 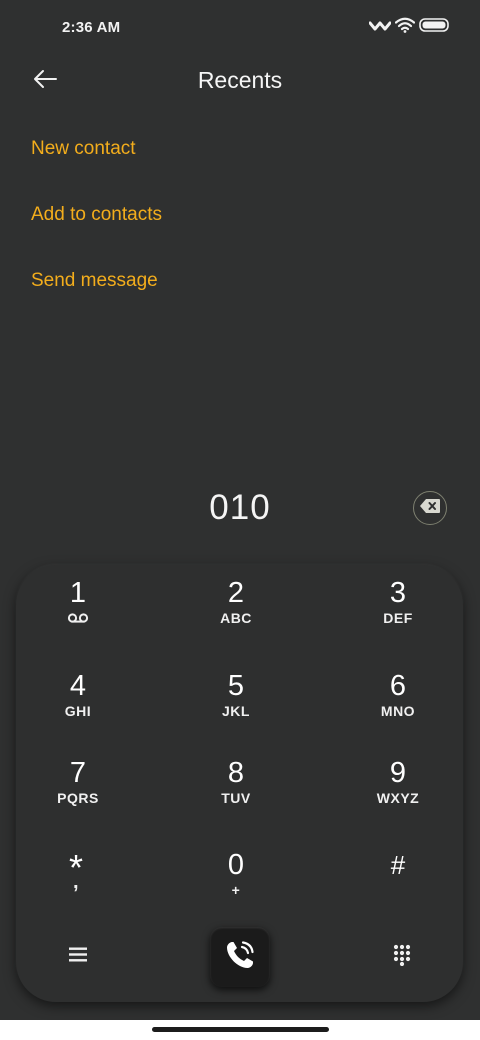 I want to click on key-9: 9 WXYZ, so click(x=398, y=793).